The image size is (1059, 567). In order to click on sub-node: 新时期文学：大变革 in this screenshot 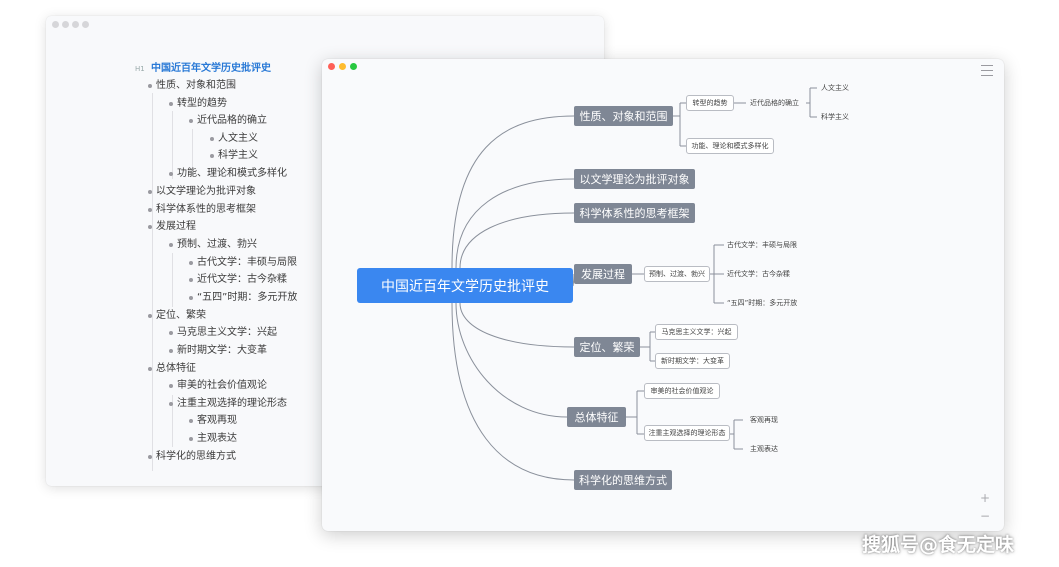, I will do `click(692, 361)`.